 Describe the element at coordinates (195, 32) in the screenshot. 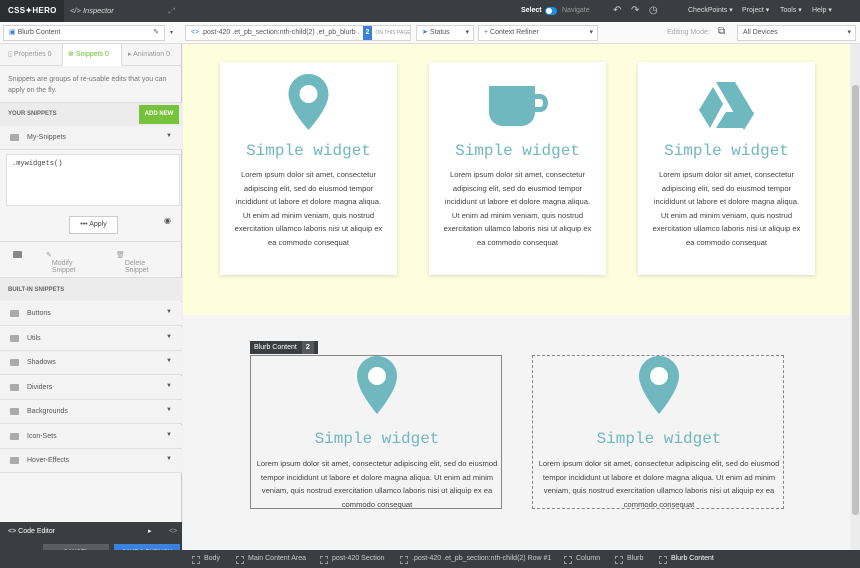

I see `code-icon: <>` at that location.